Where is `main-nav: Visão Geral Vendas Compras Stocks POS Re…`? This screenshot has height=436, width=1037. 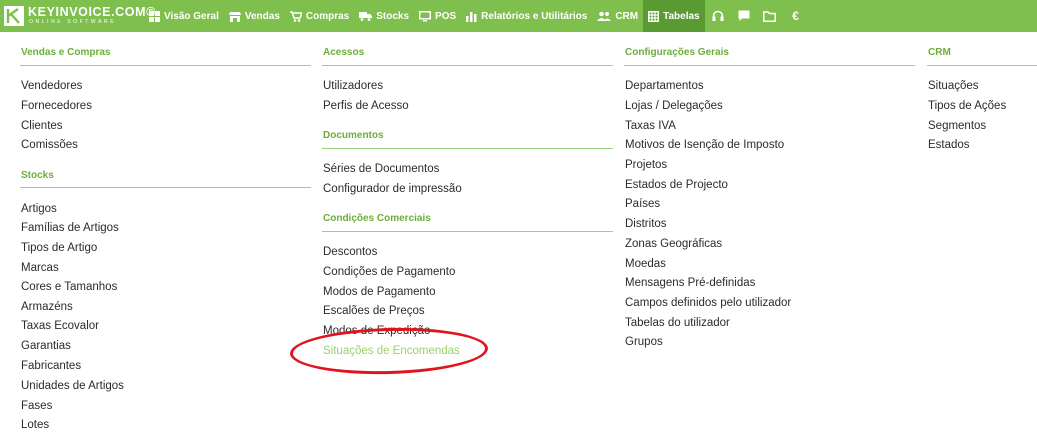 main-nav: Visão Geral Vendas Compras Stocks POS Re… is located at coordinates (476, 16).